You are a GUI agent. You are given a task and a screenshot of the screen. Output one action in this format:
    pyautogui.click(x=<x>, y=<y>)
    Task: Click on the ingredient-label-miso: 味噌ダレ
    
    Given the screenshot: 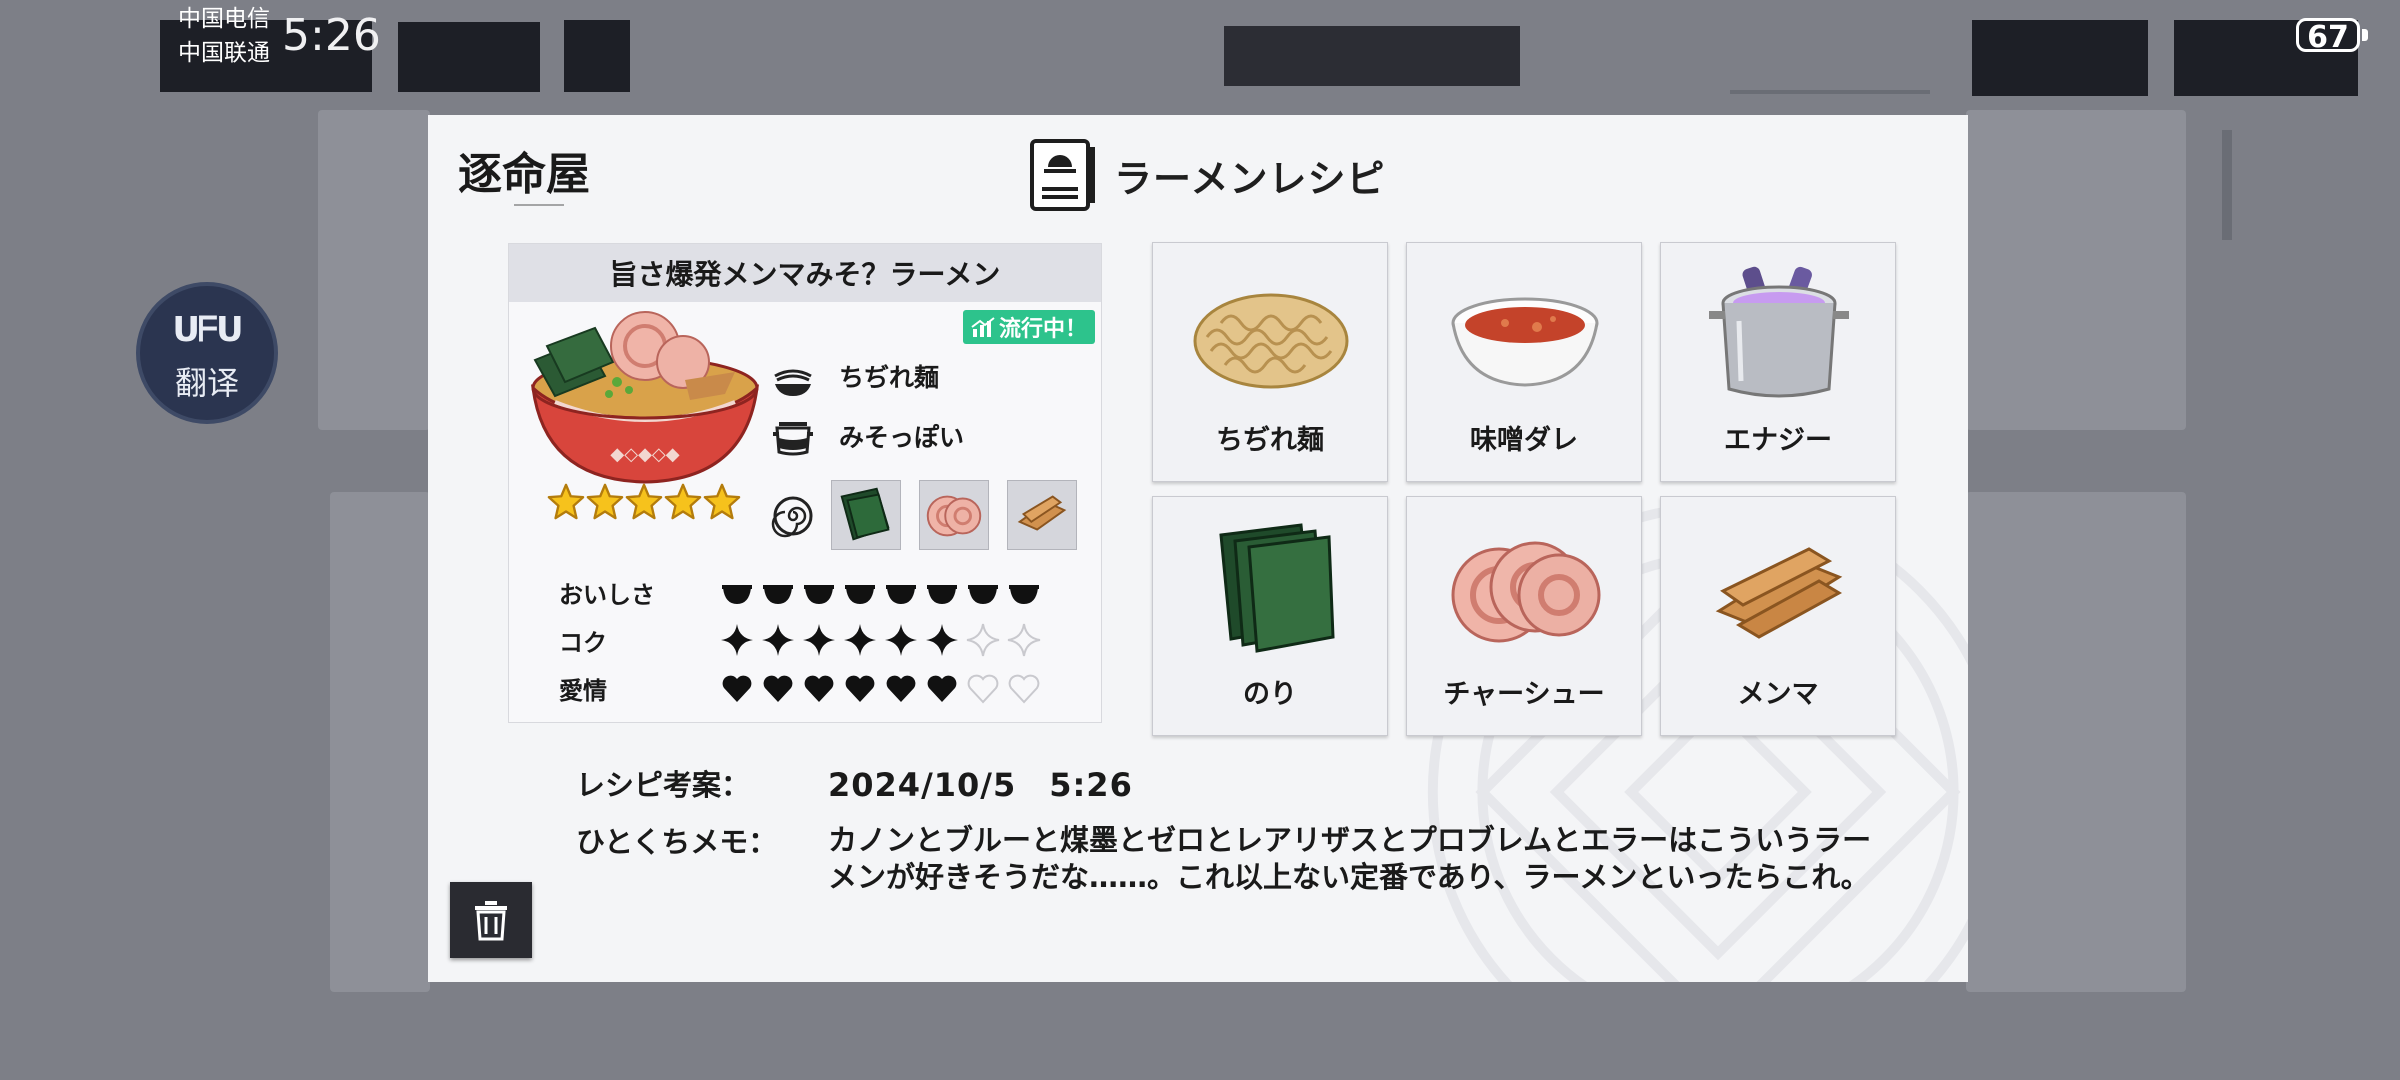 What is the action you would take?
    pyautogui.click(x=1524, y=440)
    